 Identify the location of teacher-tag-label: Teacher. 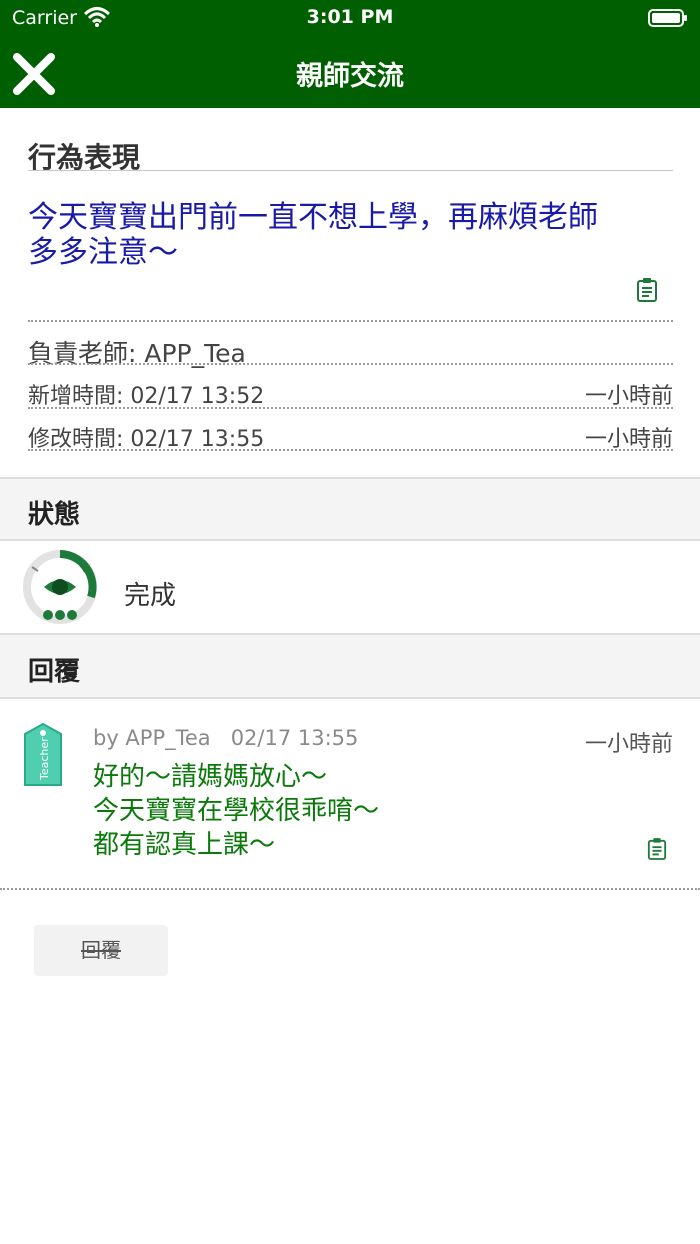
(44, 759).